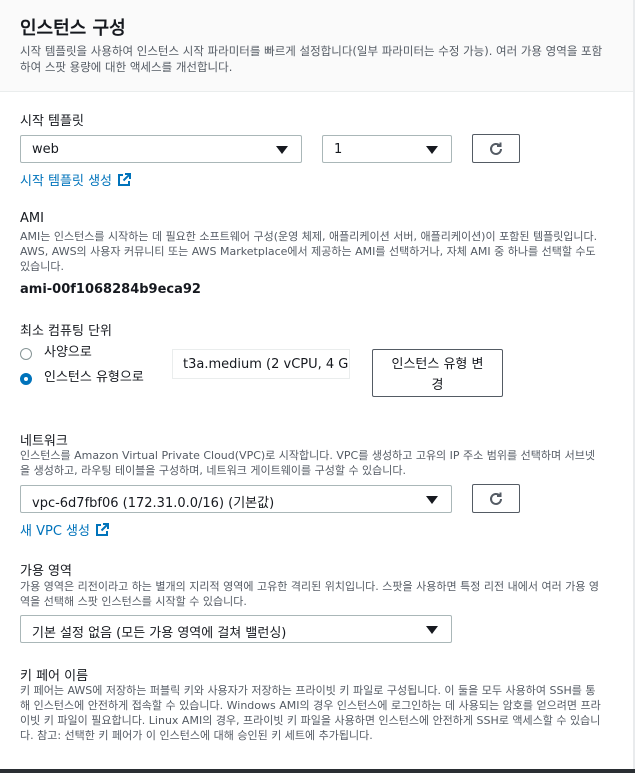  What do you see at coordinates (55, 531) in the screenshot?
I see `create-vpc-label: 새 VPC 생성` at bounding box center [55, 531].